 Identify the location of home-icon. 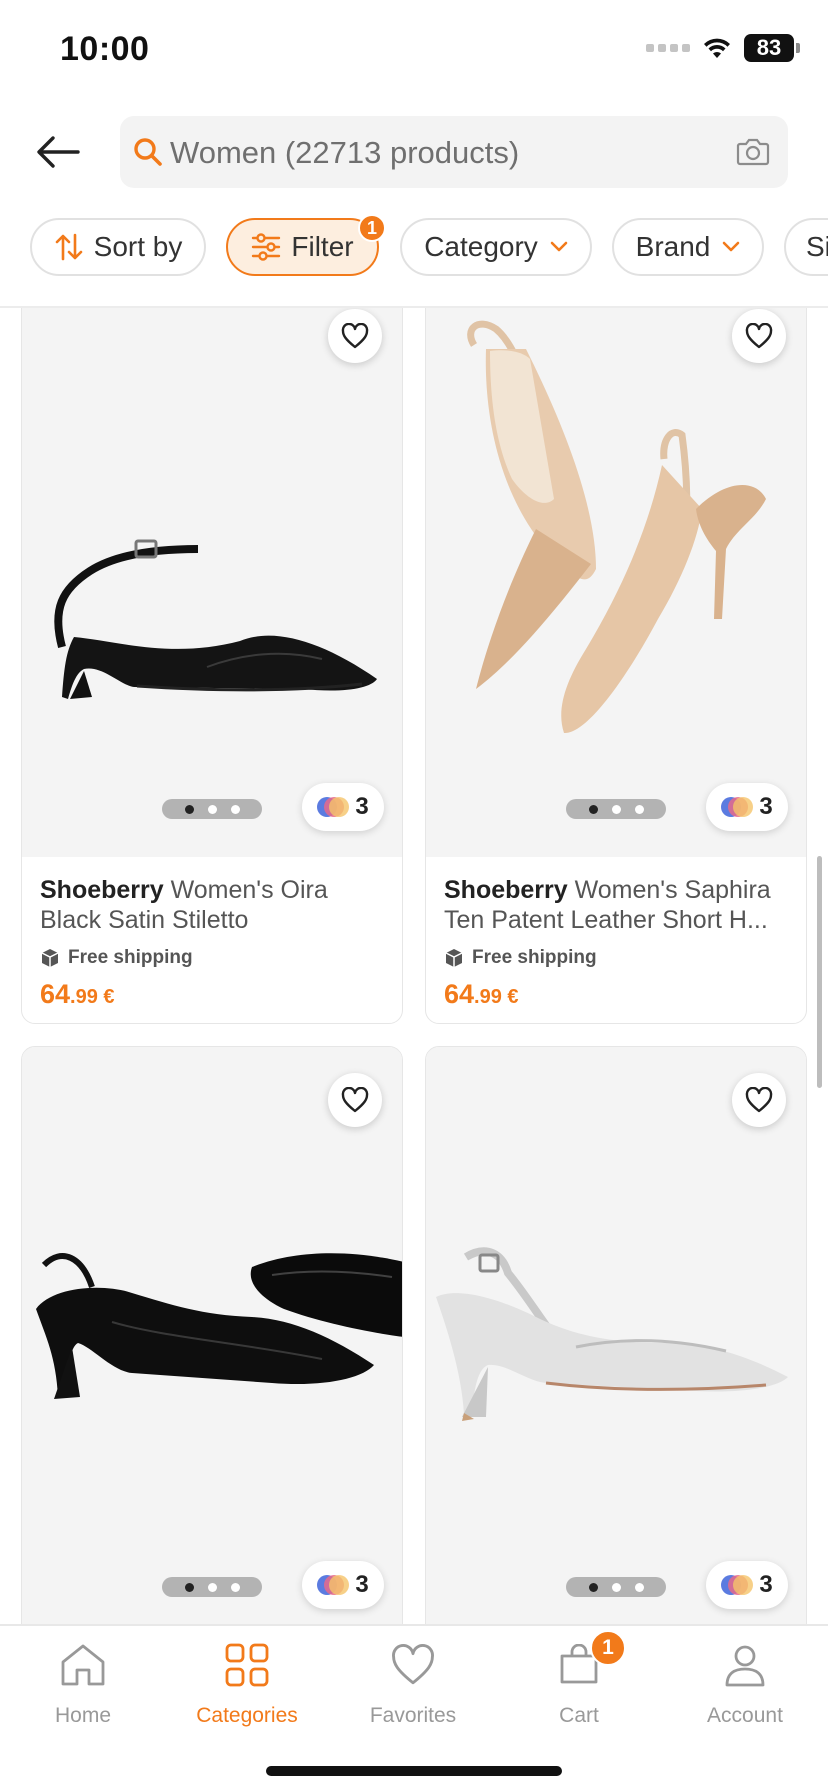
(83, 1665).